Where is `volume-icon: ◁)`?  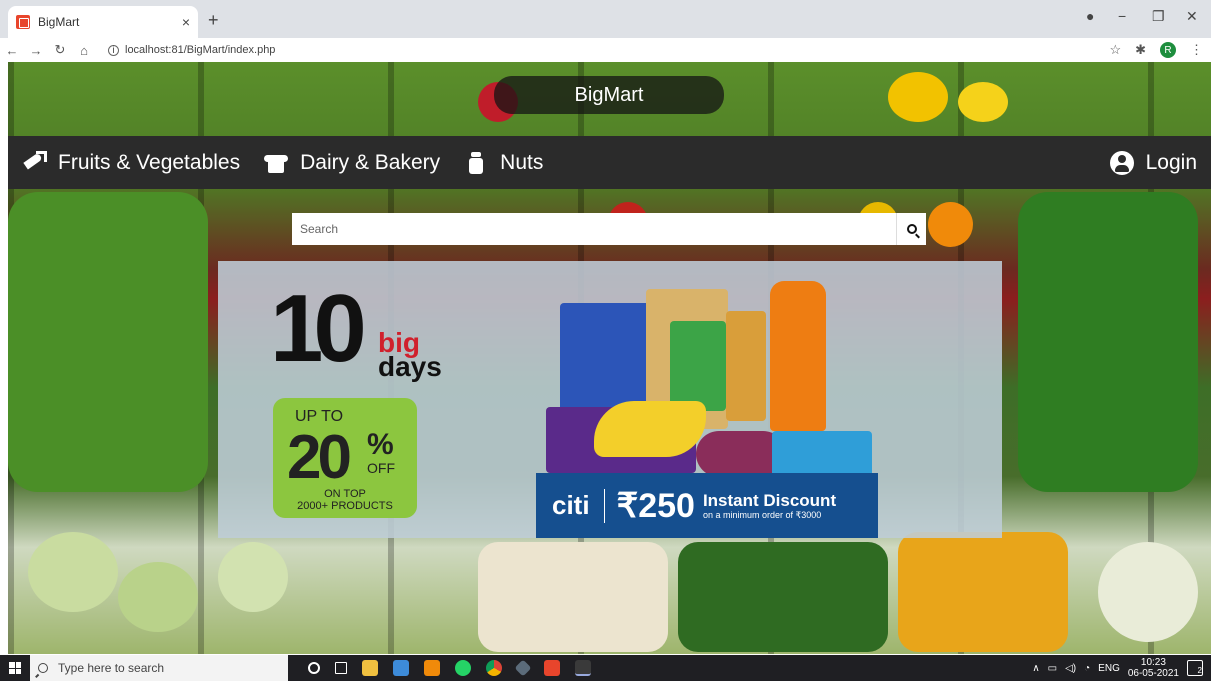
volume-icon: ◁) is located at coordinates (1070, 668).